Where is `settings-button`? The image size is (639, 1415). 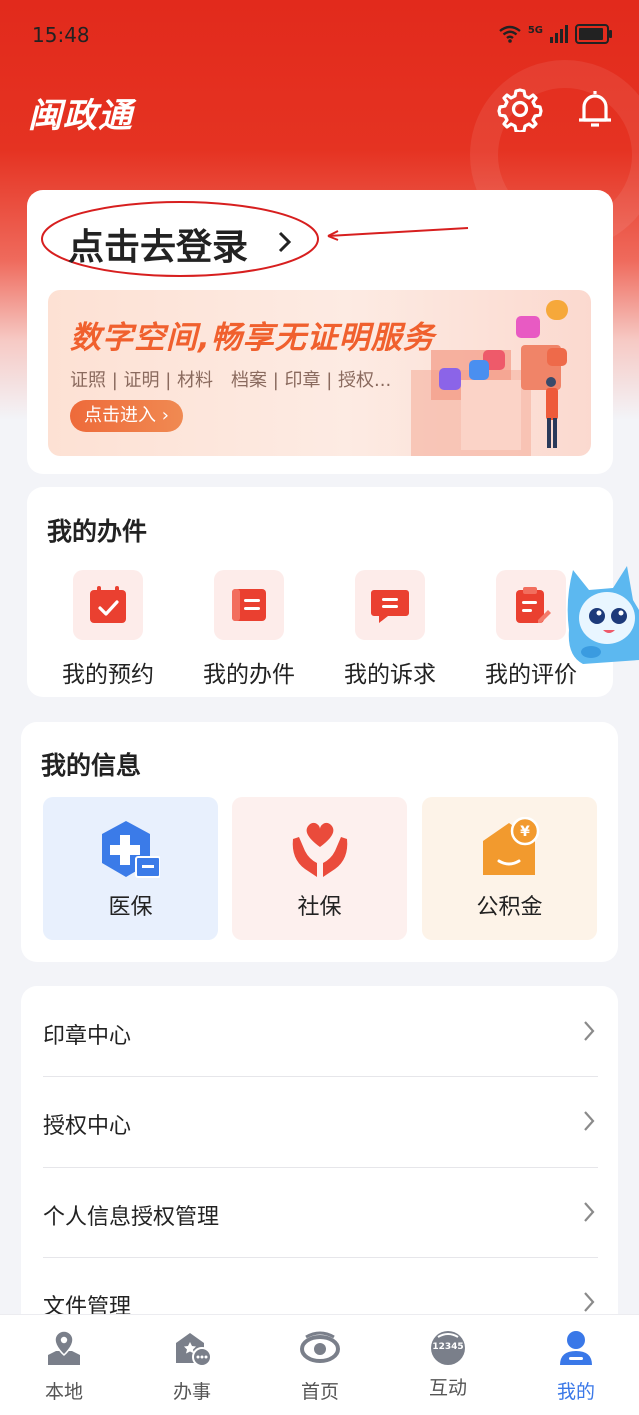 settings-button is located at coordinates (520, 110).